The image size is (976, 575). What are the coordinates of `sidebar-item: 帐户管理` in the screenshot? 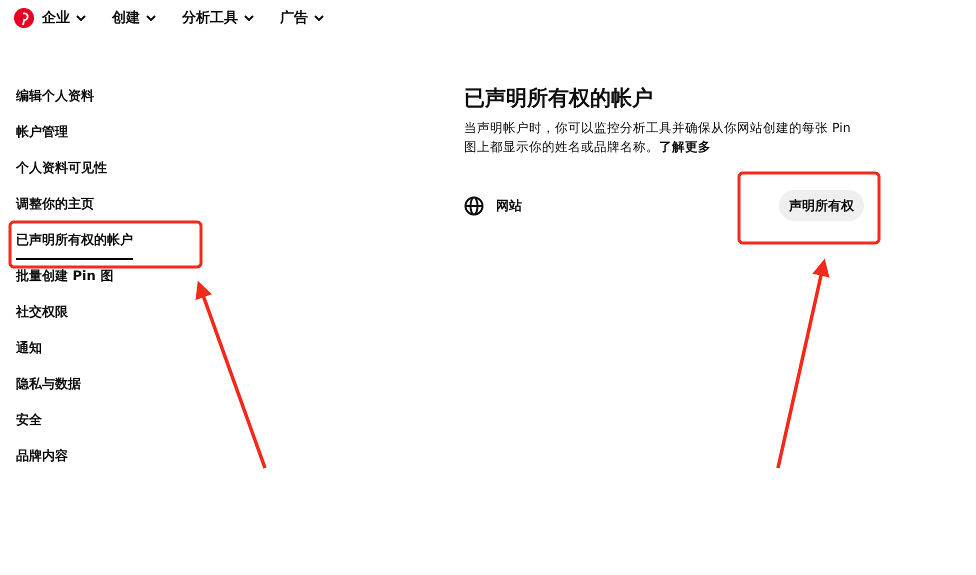 It's located at (42, 134).